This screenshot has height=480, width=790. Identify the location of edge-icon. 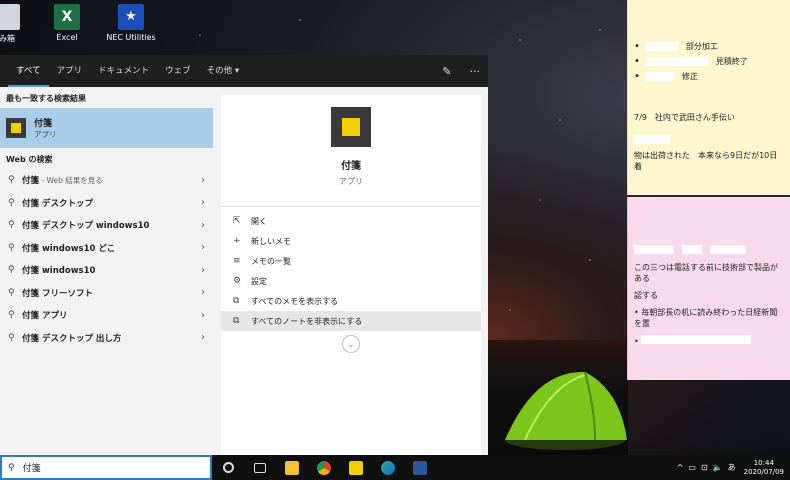
(388, 467).